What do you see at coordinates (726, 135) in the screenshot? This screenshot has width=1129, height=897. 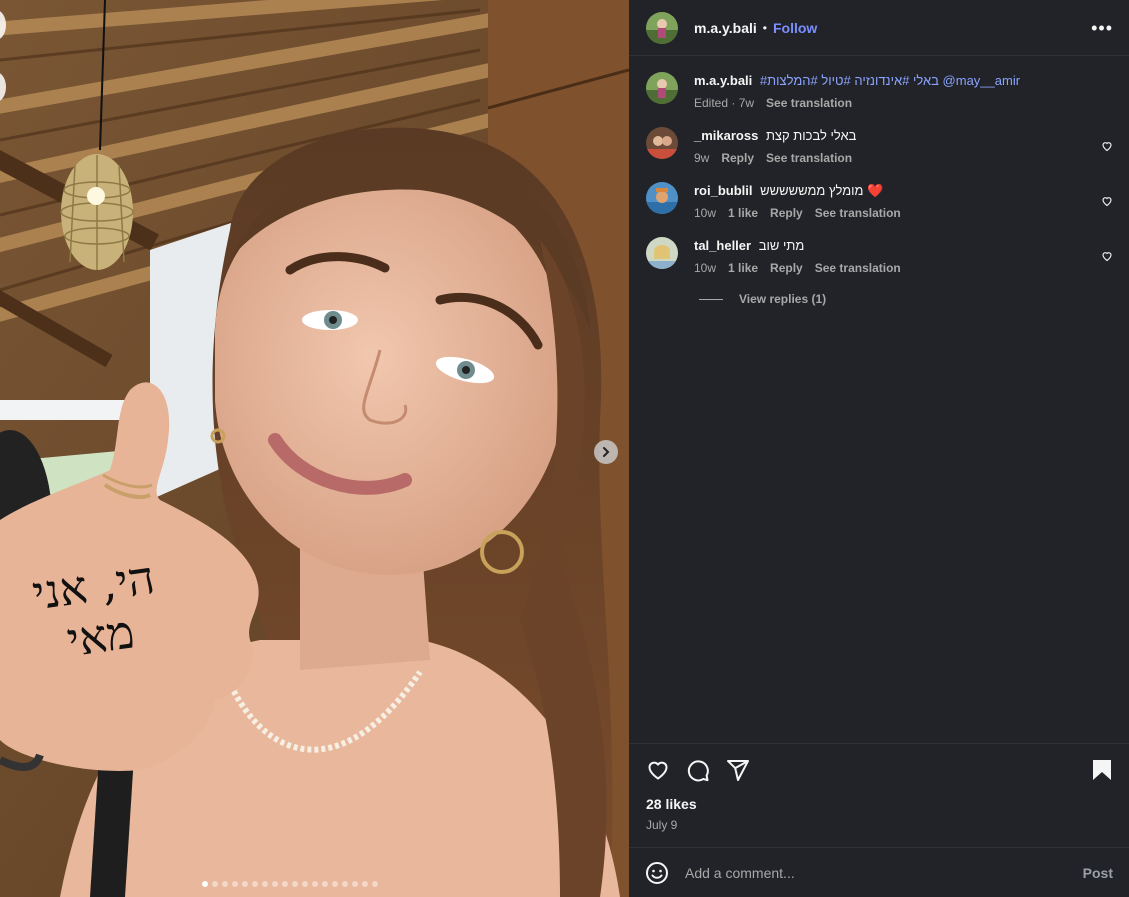 I see `comment-username: _mikaross` at bounding box center [726, 135].